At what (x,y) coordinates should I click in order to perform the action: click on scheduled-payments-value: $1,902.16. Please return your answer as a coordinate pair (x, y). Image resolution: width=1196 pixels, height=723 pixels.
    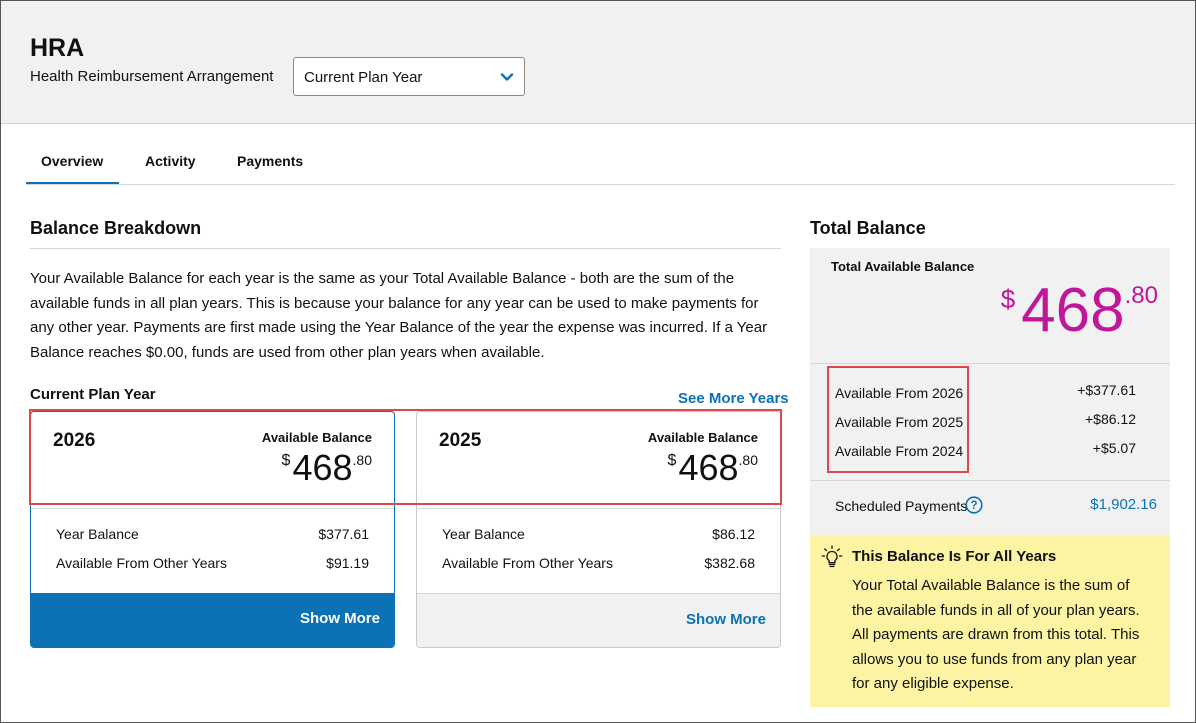
    Looking at the image, I should click on (1123, 504).